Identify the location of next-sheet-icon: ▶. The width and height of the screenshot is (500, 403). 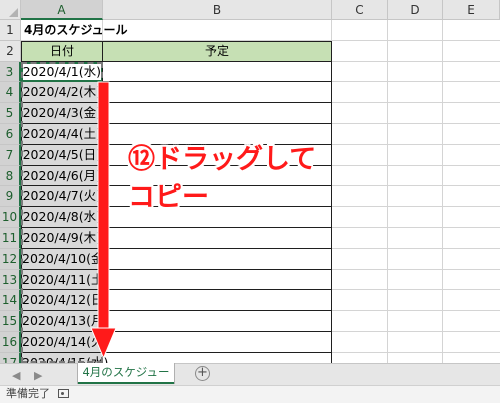
(38, 375).